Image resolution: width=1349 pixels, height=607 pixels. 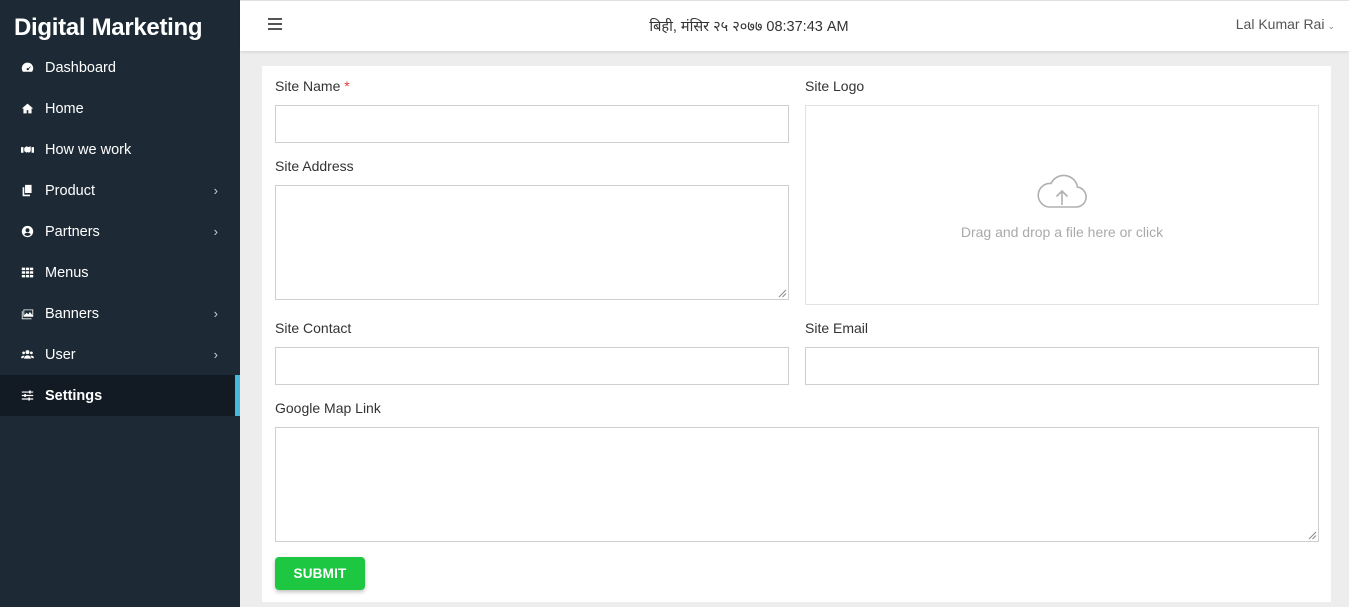 What do you see at coordinates (67, 272) in the screenshot?
I see `sidebar-item-label: Menus` at bounding box center [67, 272].